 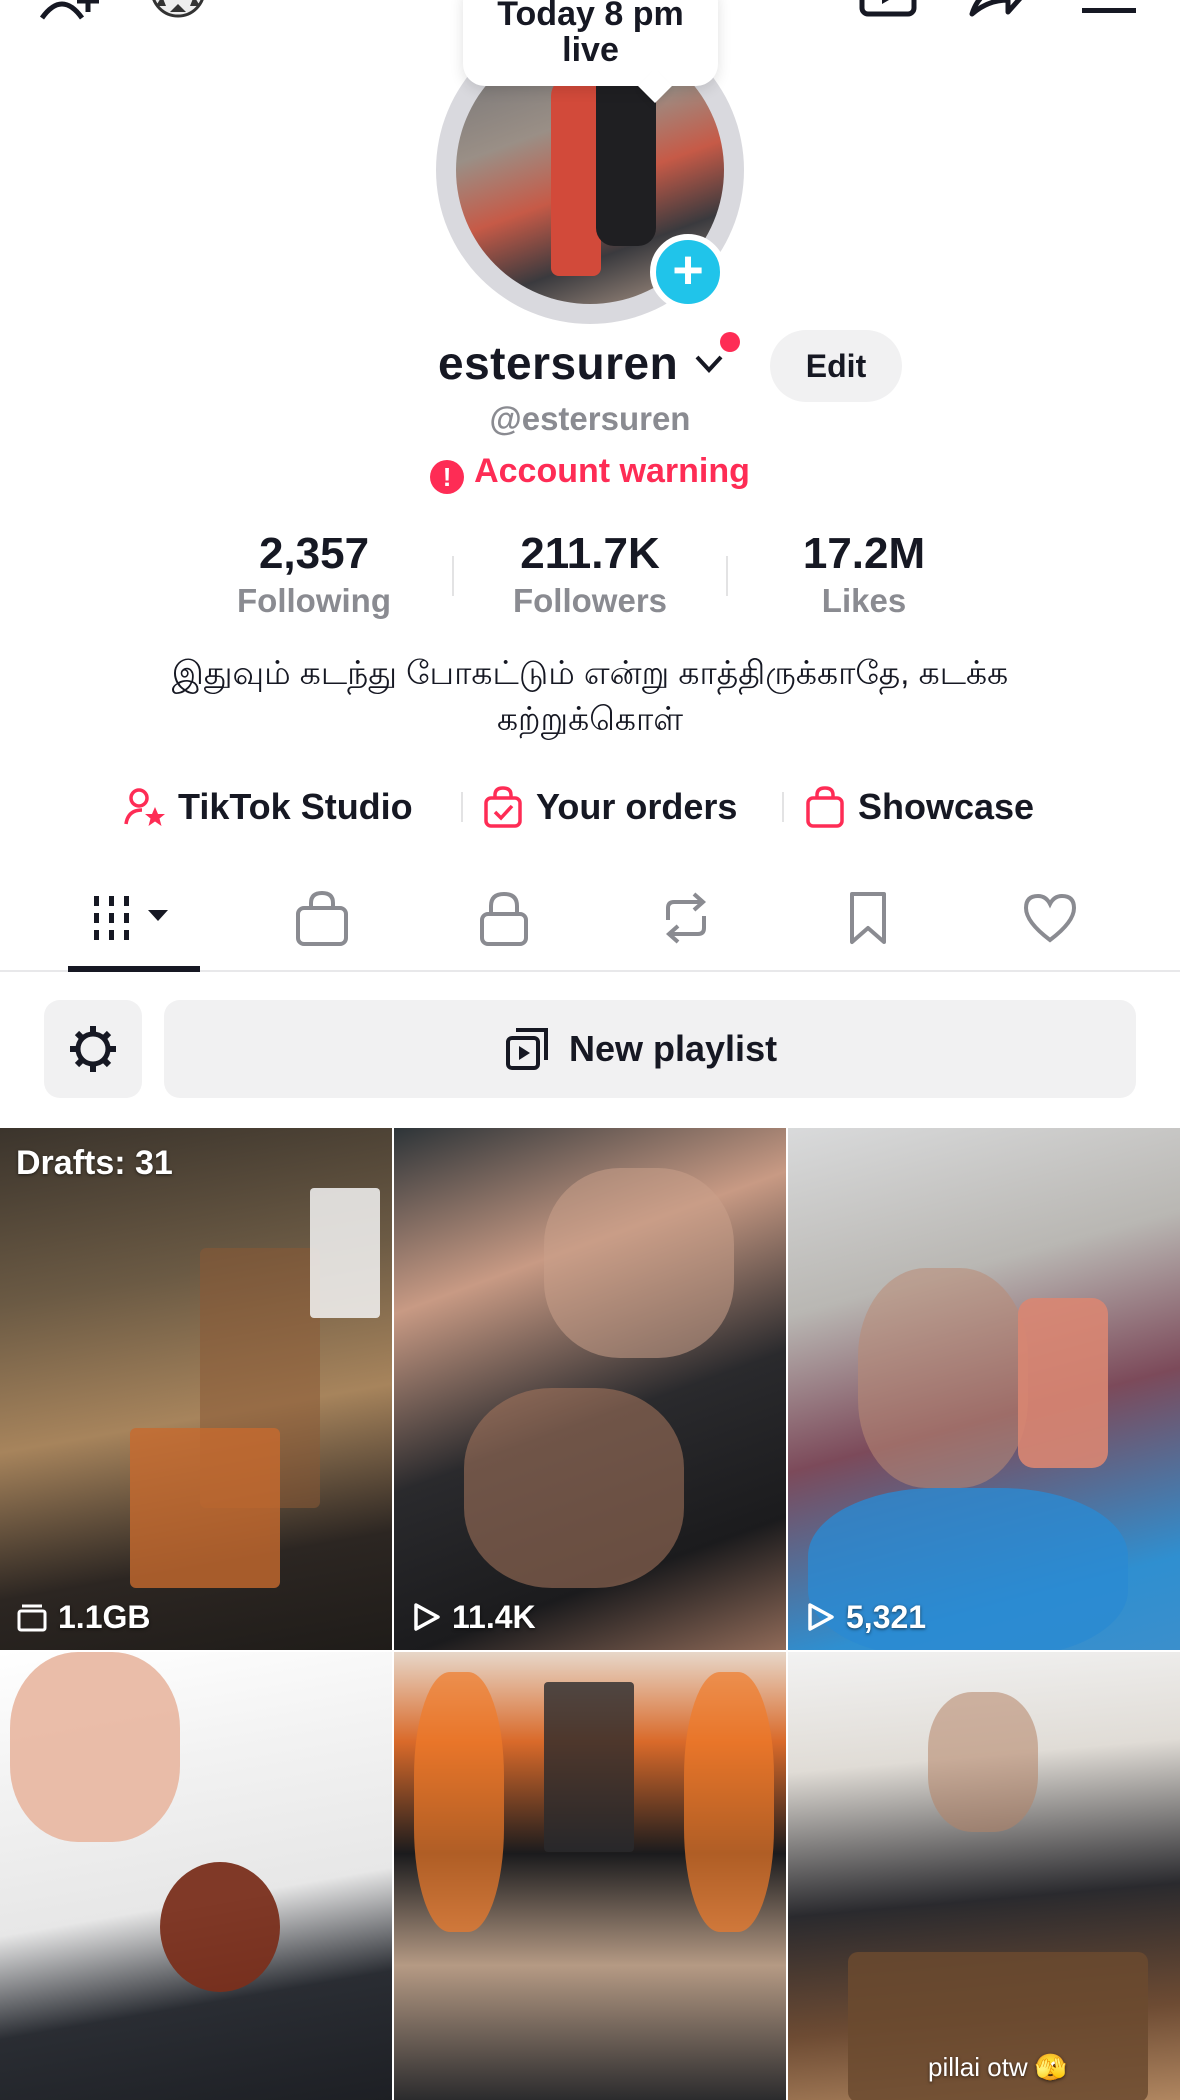 What do you see at coordinates (322, 918) in the screenshot?
I see `bag-icon` at bounding box center [322, 918].